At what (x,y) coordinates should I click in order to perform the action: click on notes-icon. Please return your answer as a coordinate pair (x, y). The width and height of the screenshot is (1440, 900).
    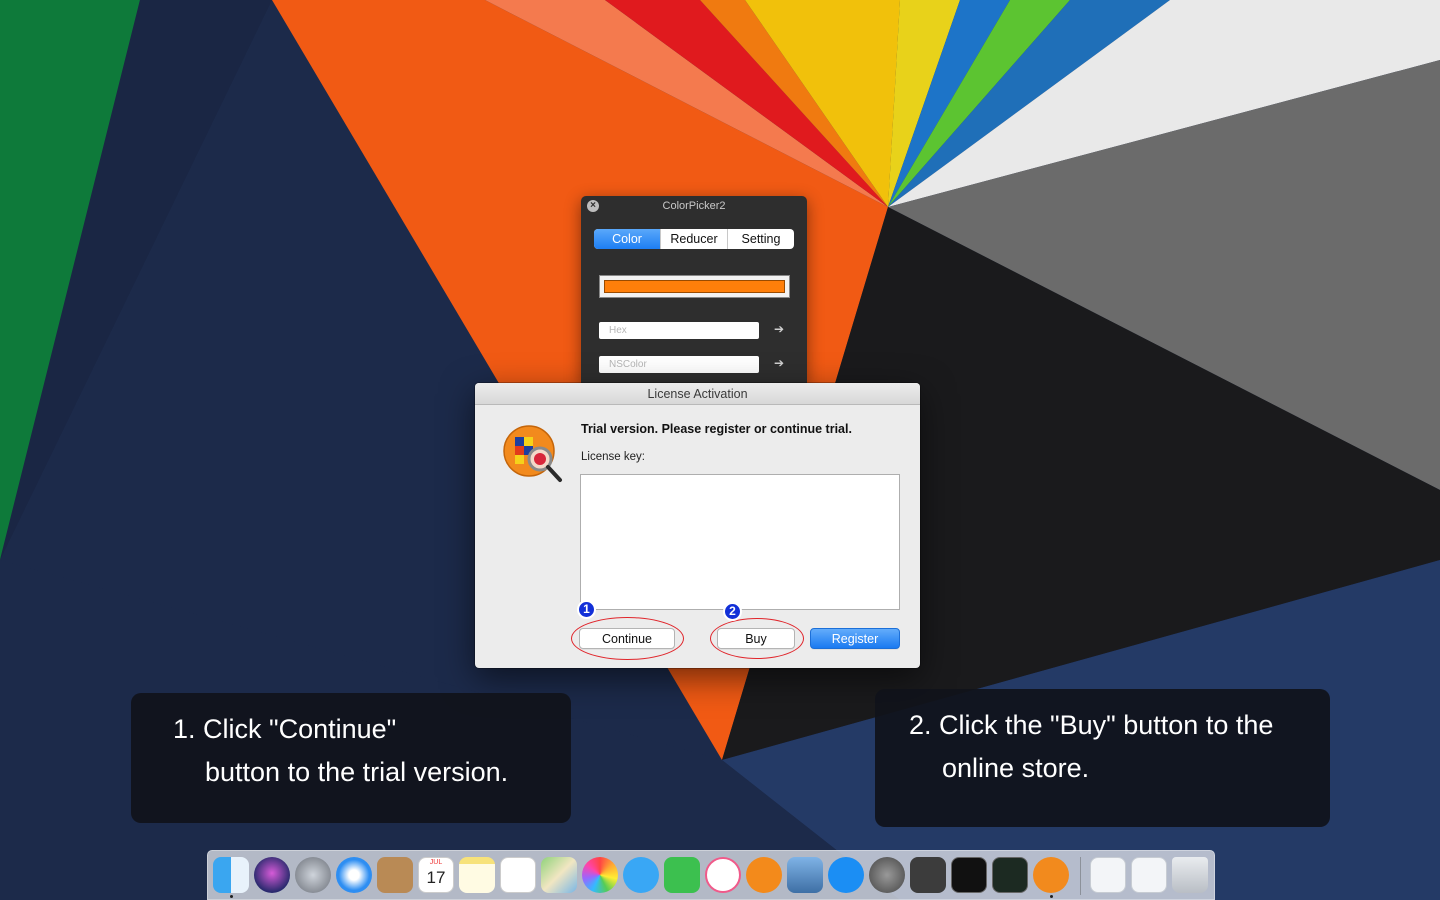
    Looking at the image, I should click on (477, 875).